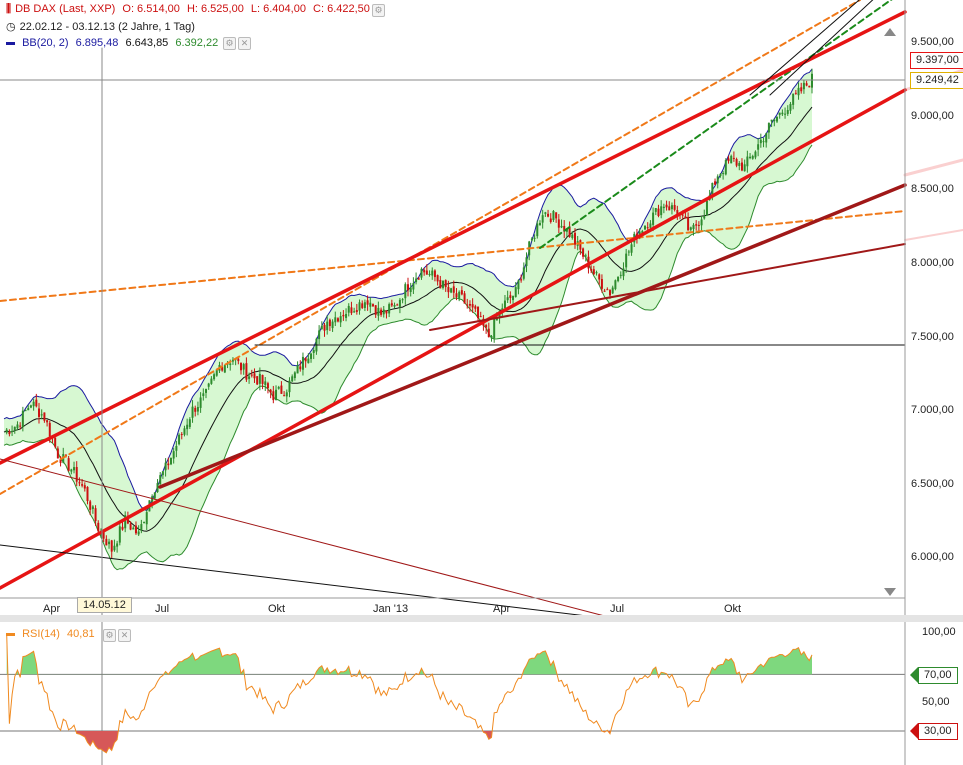  What do you see at coordinates (827, 47) in the screenshot?
I see `trendline-black` at bounding box center [827, 47].